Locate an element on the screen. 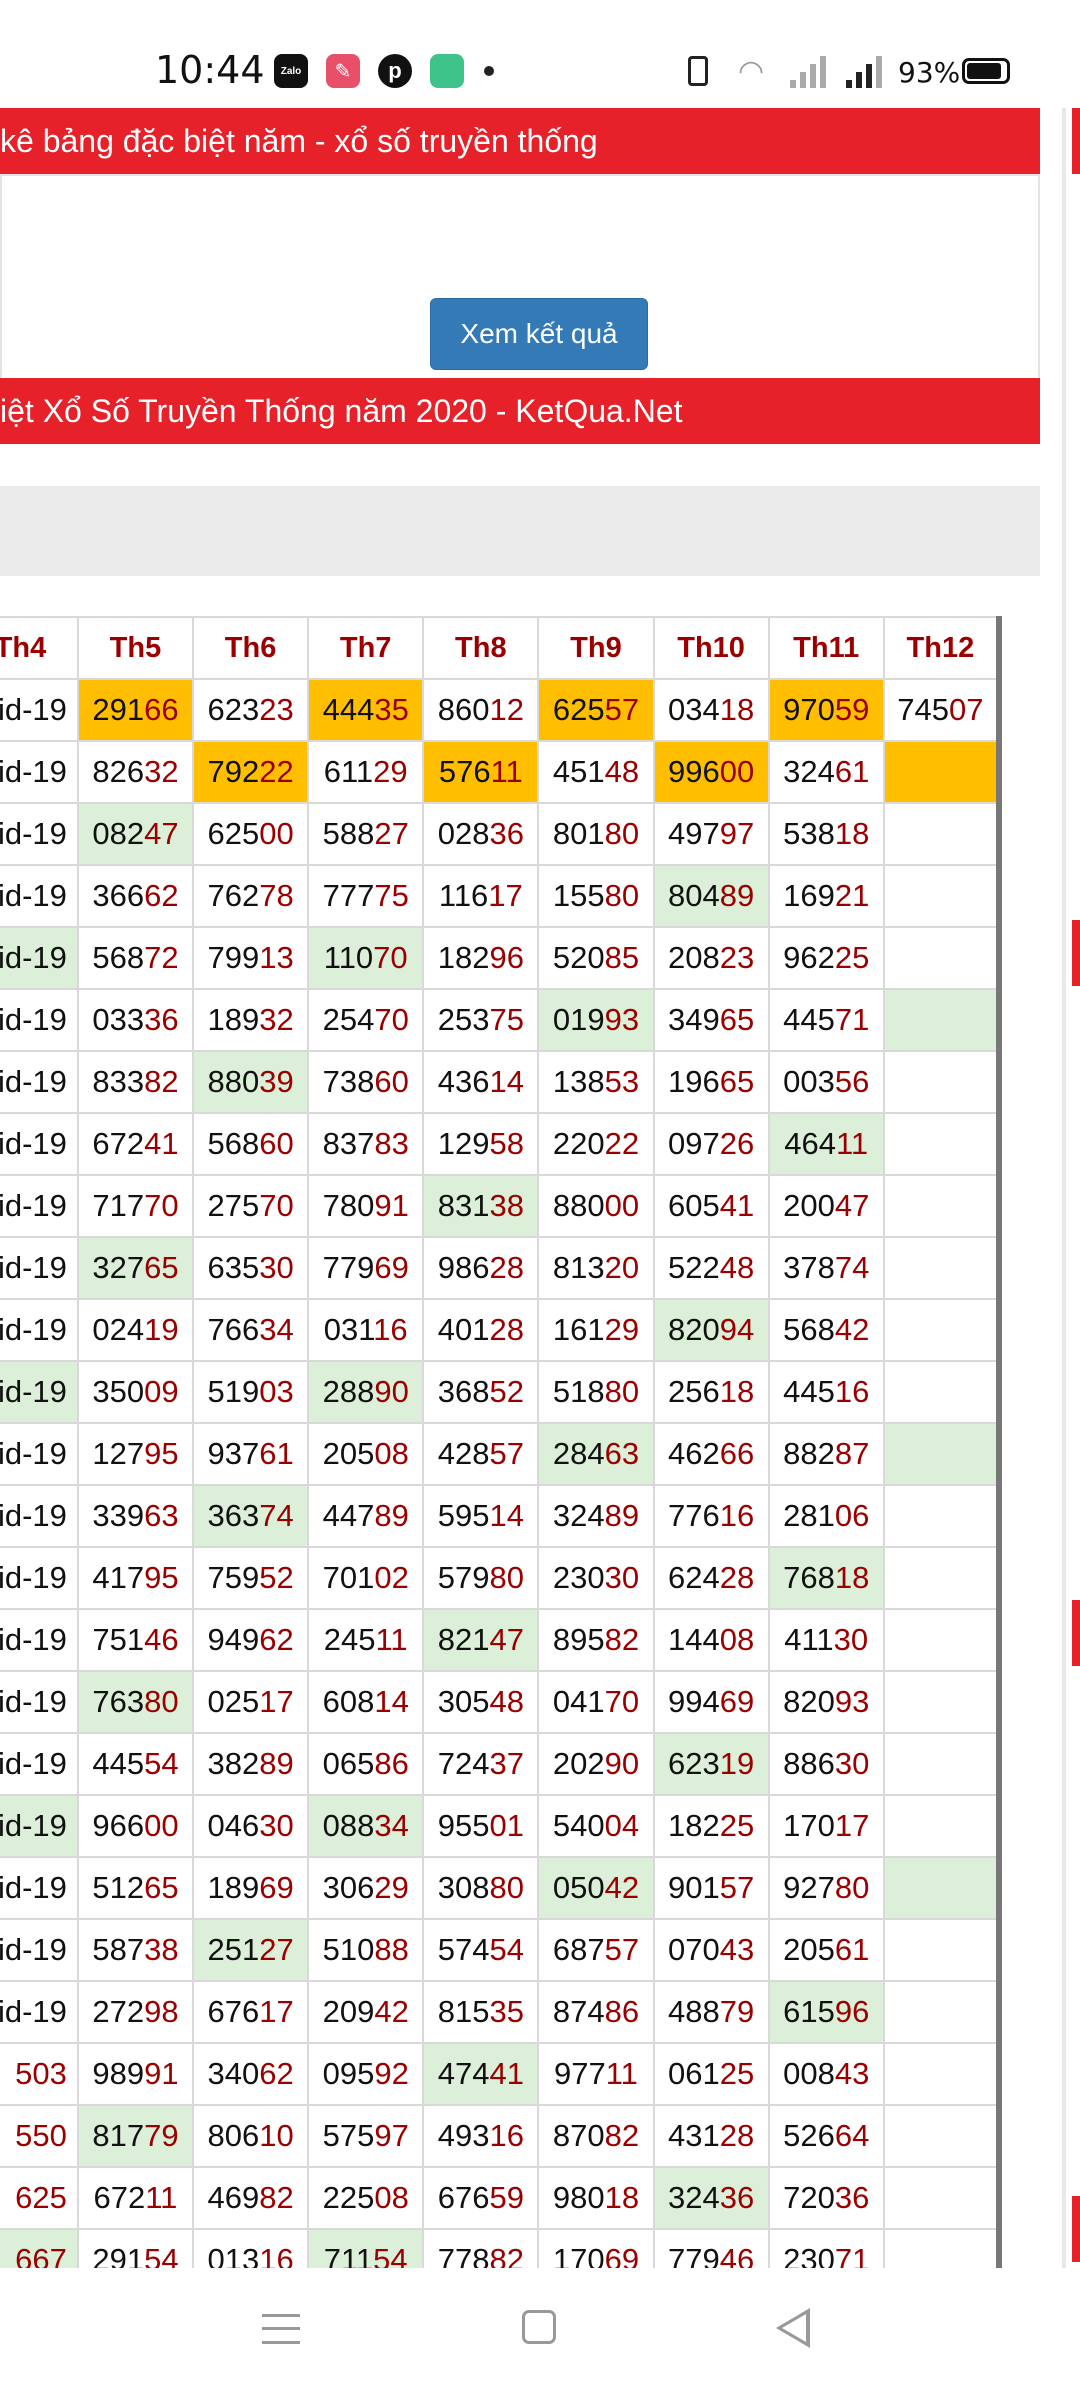 This screenshot has width=1080, height=2400. result-cell: 79913 is located at coordinates (251, 958).